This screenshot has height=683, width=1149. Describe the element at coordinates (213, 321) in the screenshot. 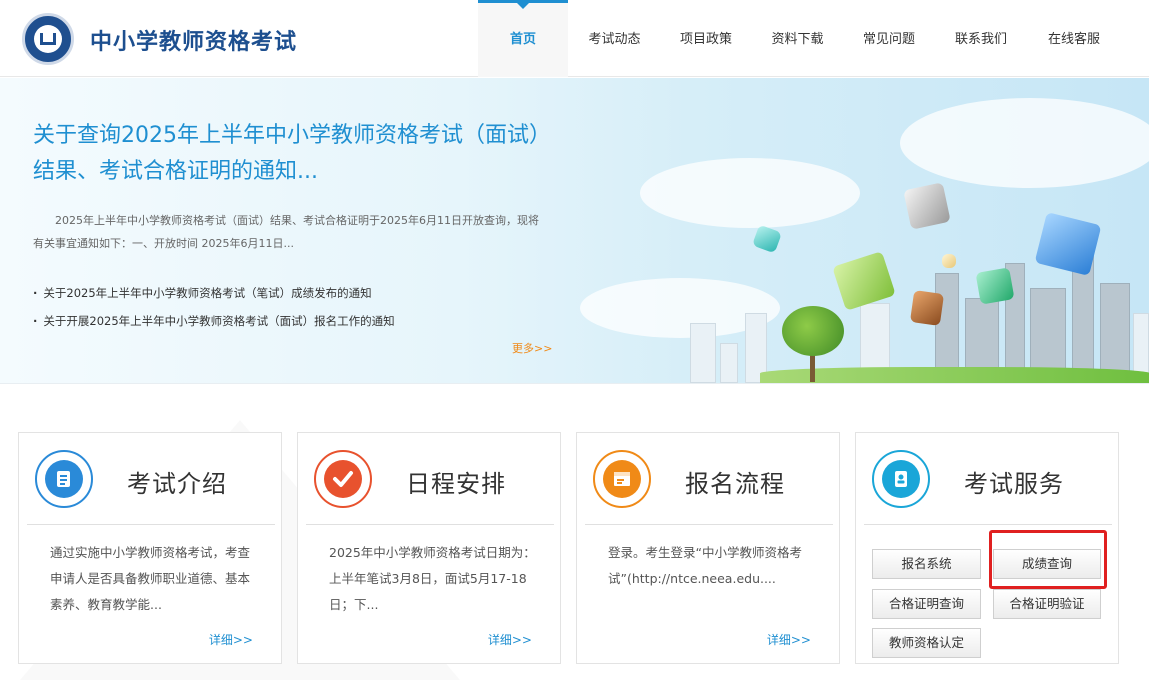

I see `news-item: 关于开展2025年上半年中小学教师资格考试（面试）报名工作的通知` at that location.